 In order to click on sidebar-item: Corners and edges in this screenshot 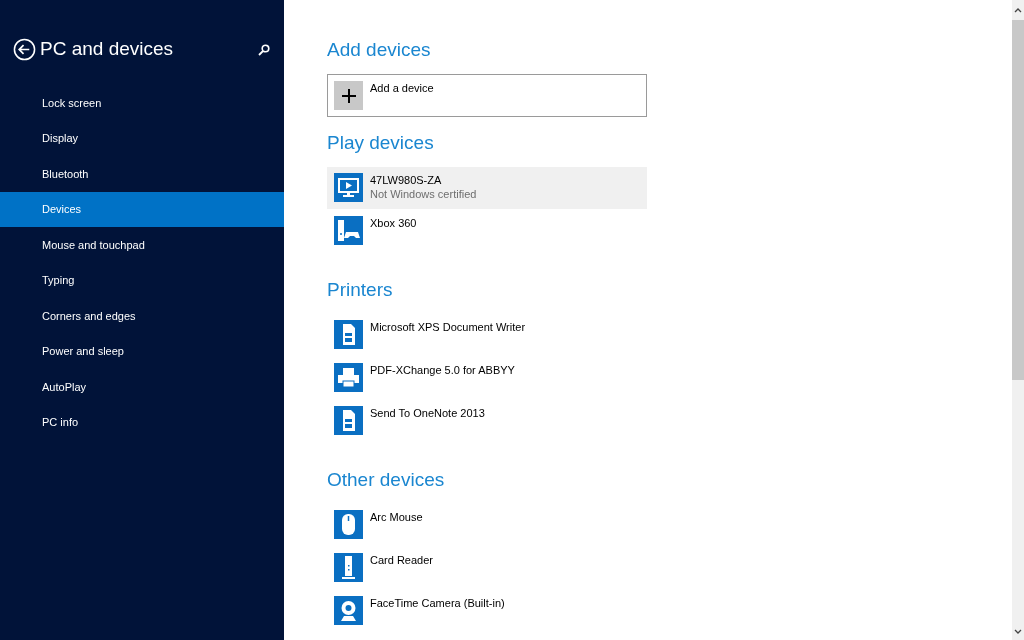, I will do `click(142, 316)`.